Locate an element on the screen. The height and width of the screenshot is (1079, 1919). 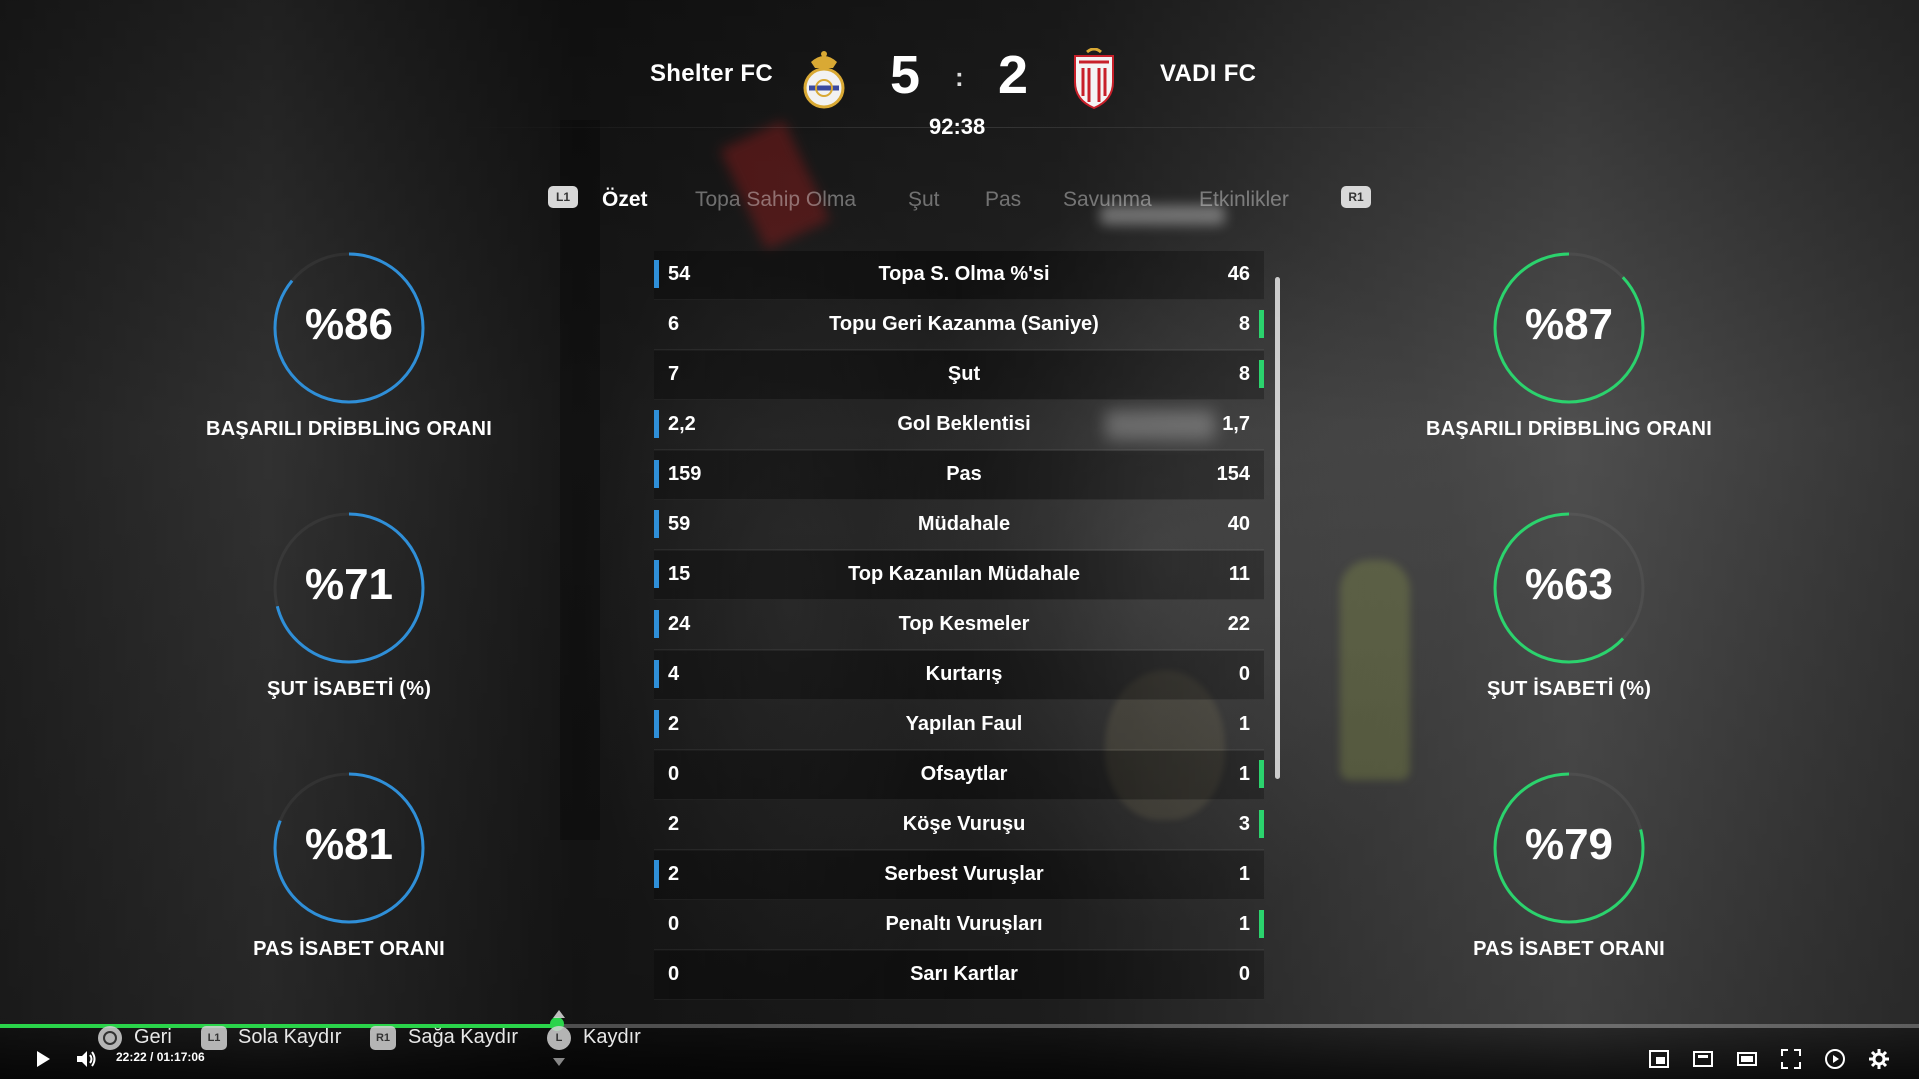
home-score: 5 is located at coordinates (905, 75).